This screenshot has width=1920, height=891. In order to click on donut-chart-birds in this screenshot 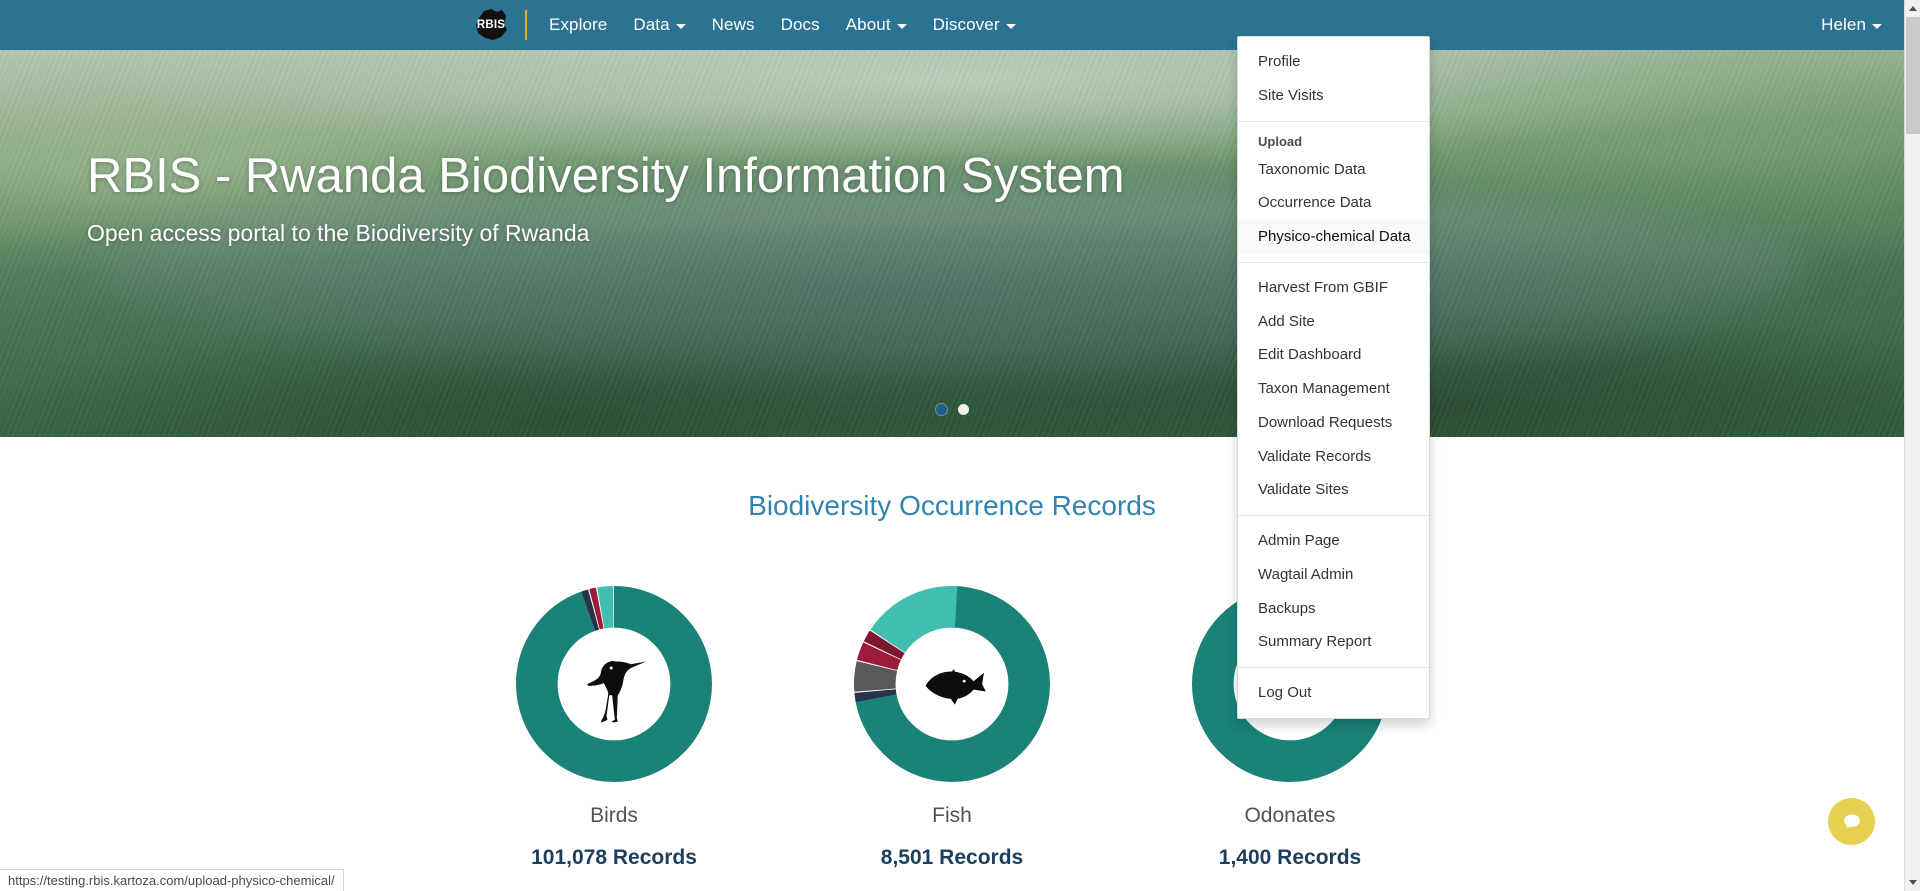, I will do `click(614, 684)`.